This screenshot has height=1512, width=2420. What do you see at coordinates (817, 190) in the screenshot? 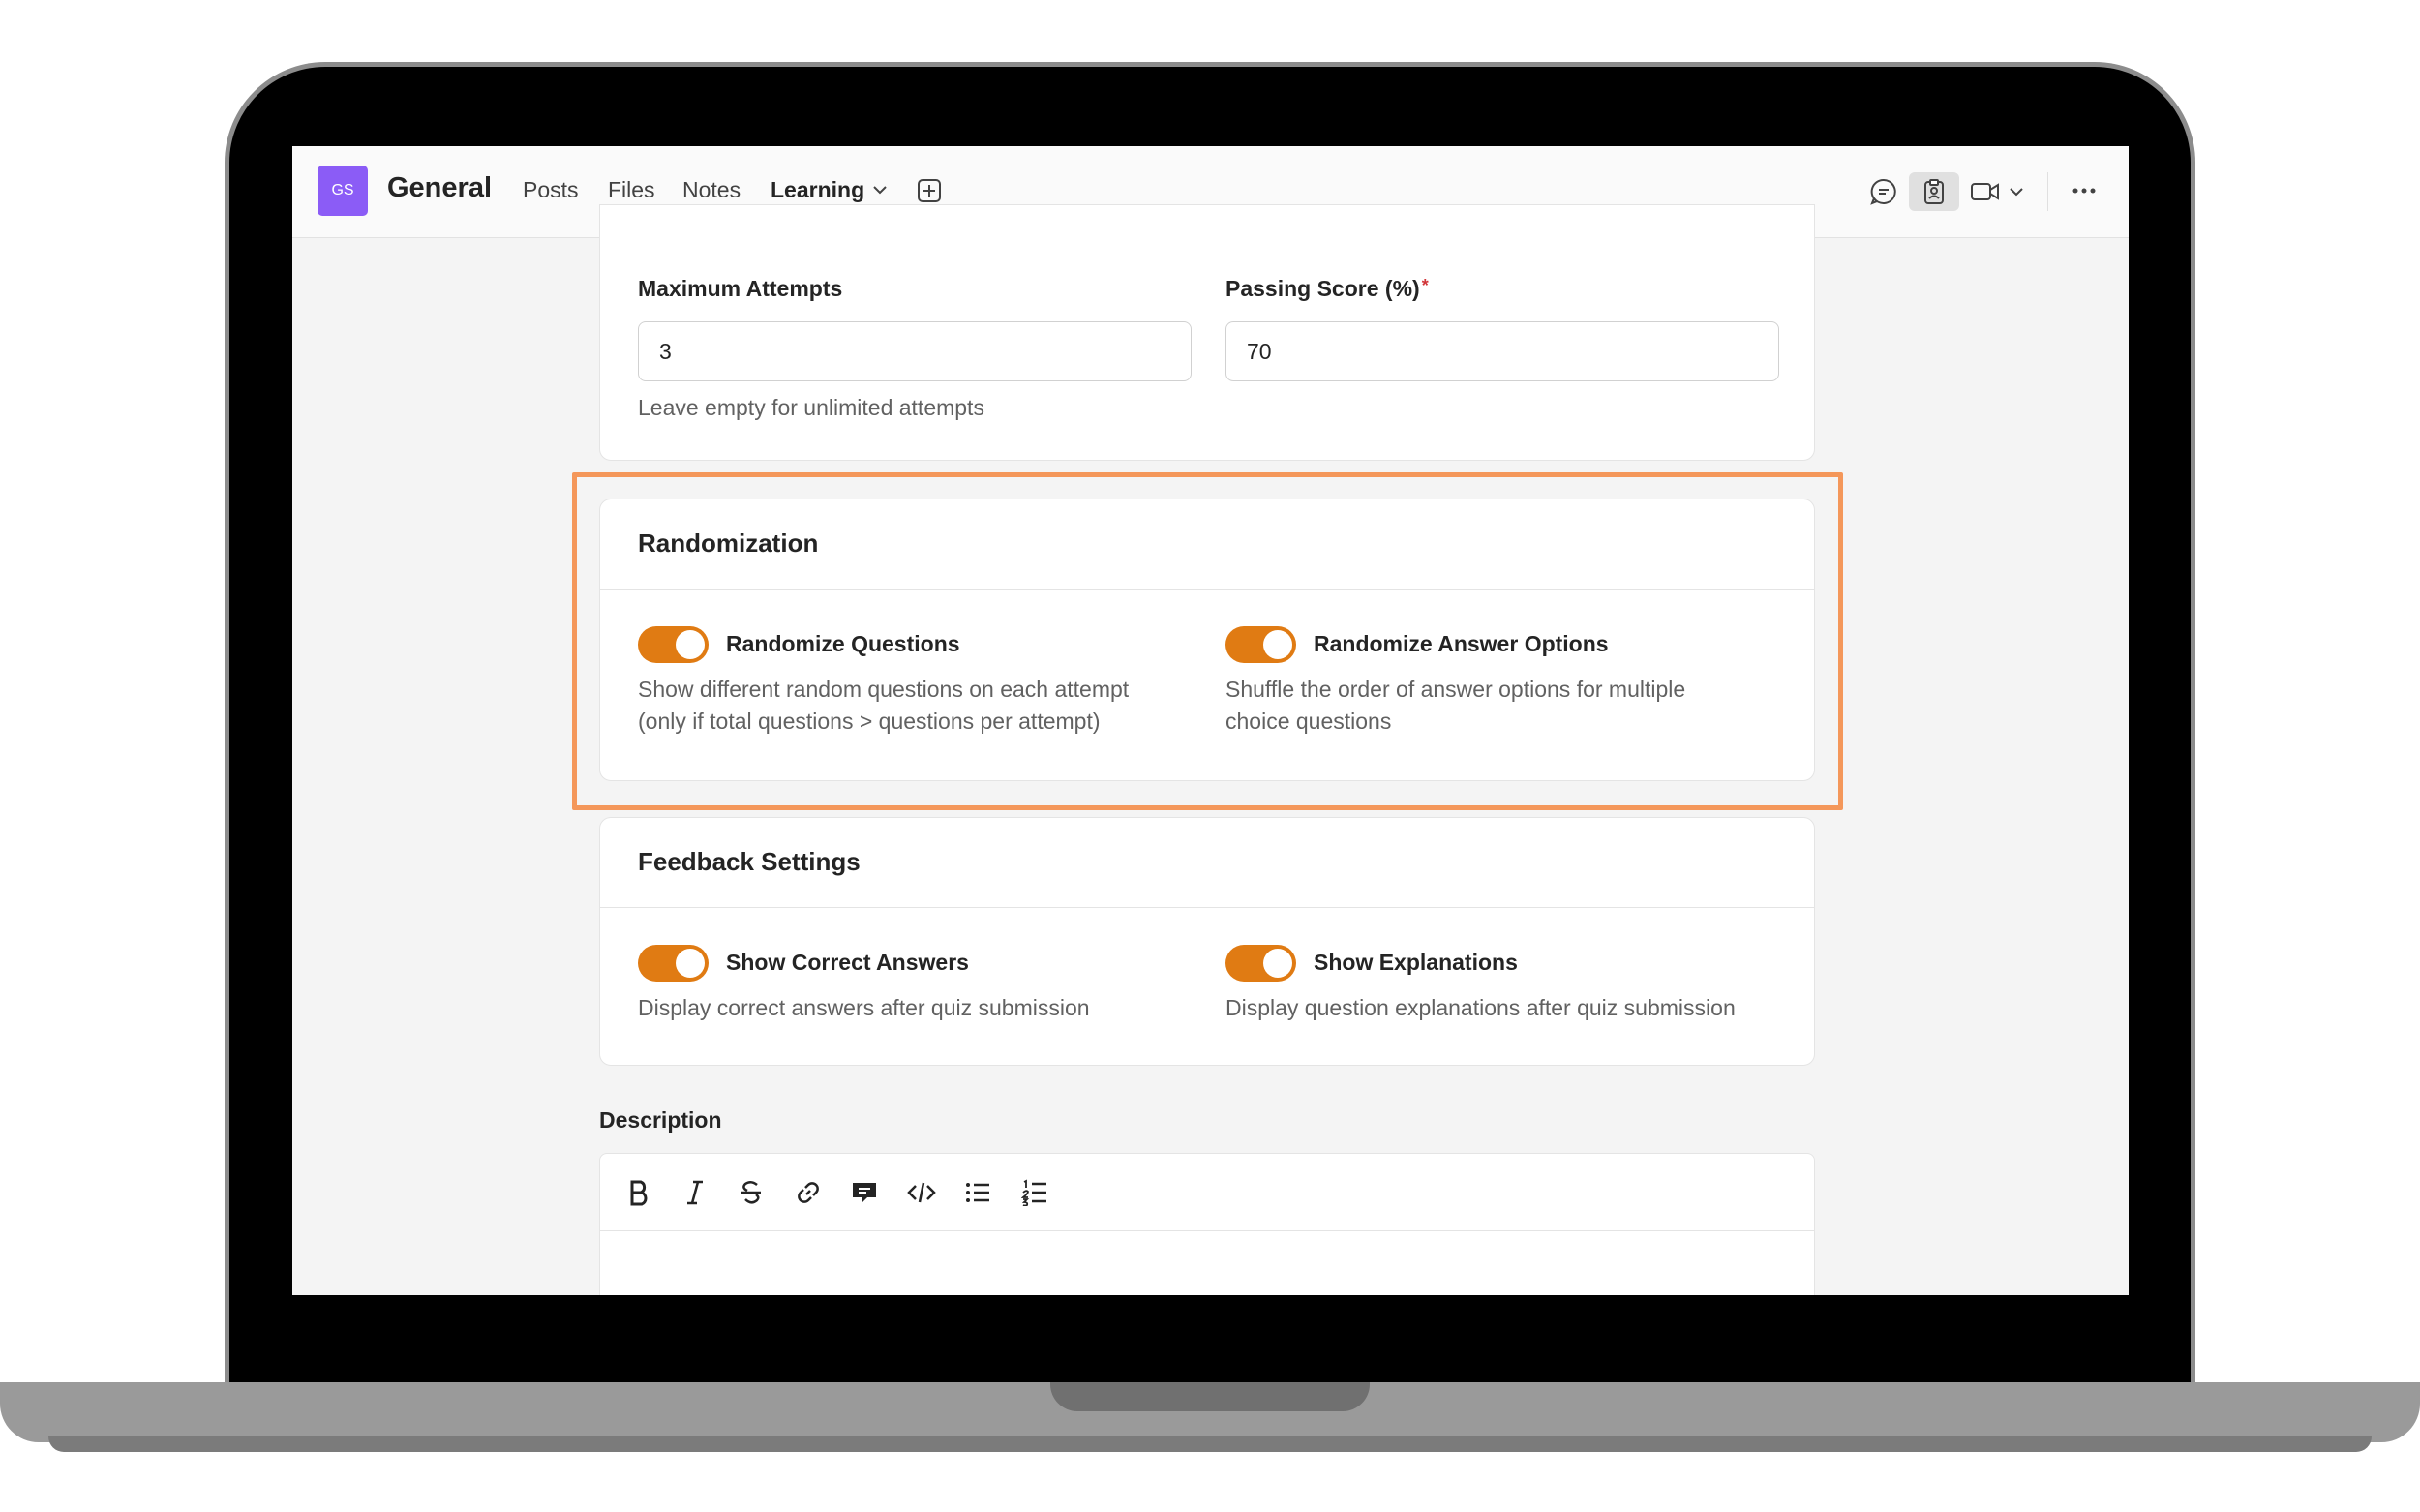
I see `tab-learning: Learning` at bounding box center [817, 190].